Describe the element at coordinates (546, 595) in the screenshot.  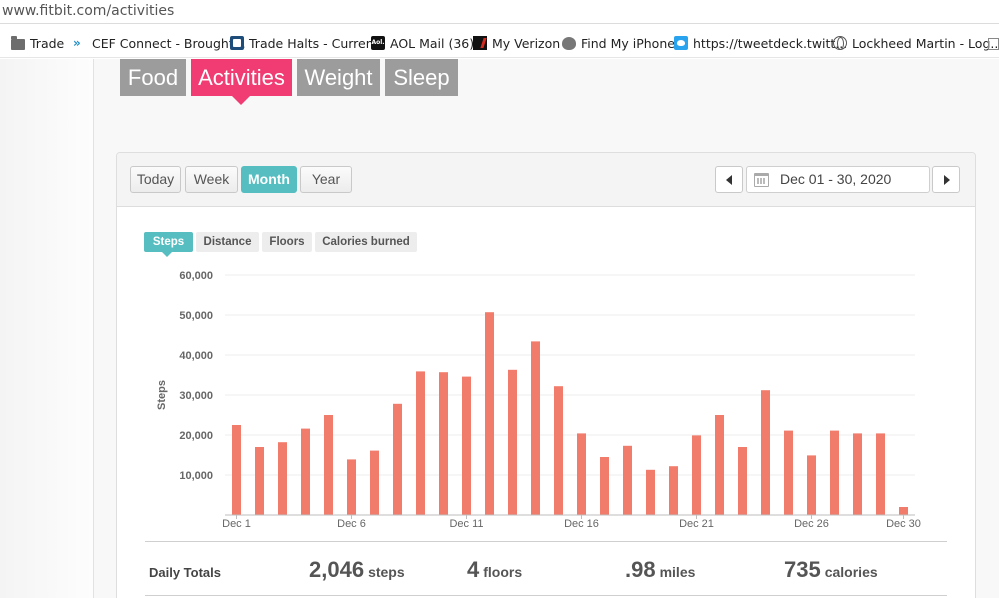
I see `totals-divider-bottom` at that location.